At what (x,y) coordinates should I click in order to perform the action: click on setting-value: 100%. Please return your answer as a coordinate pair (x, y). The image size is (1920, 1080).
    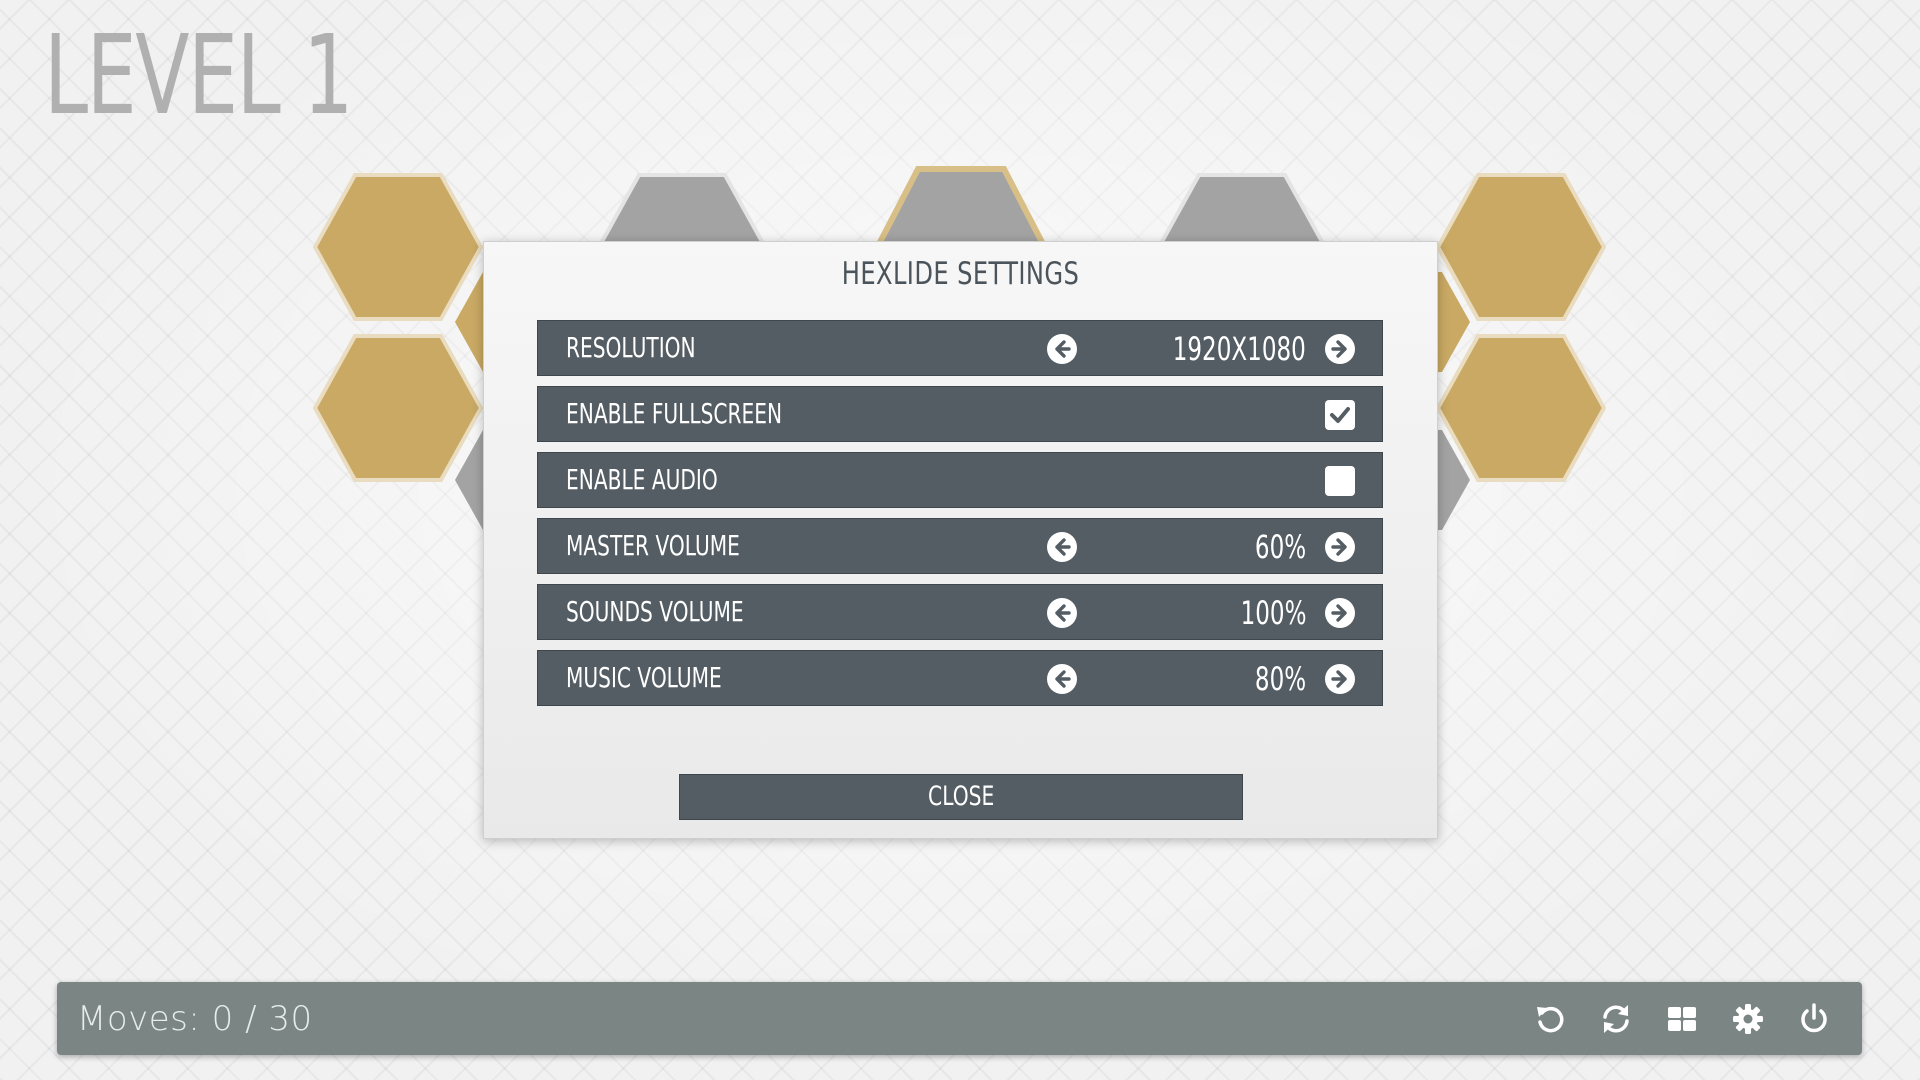
    Looking at the image, I should click on (1273, 613).